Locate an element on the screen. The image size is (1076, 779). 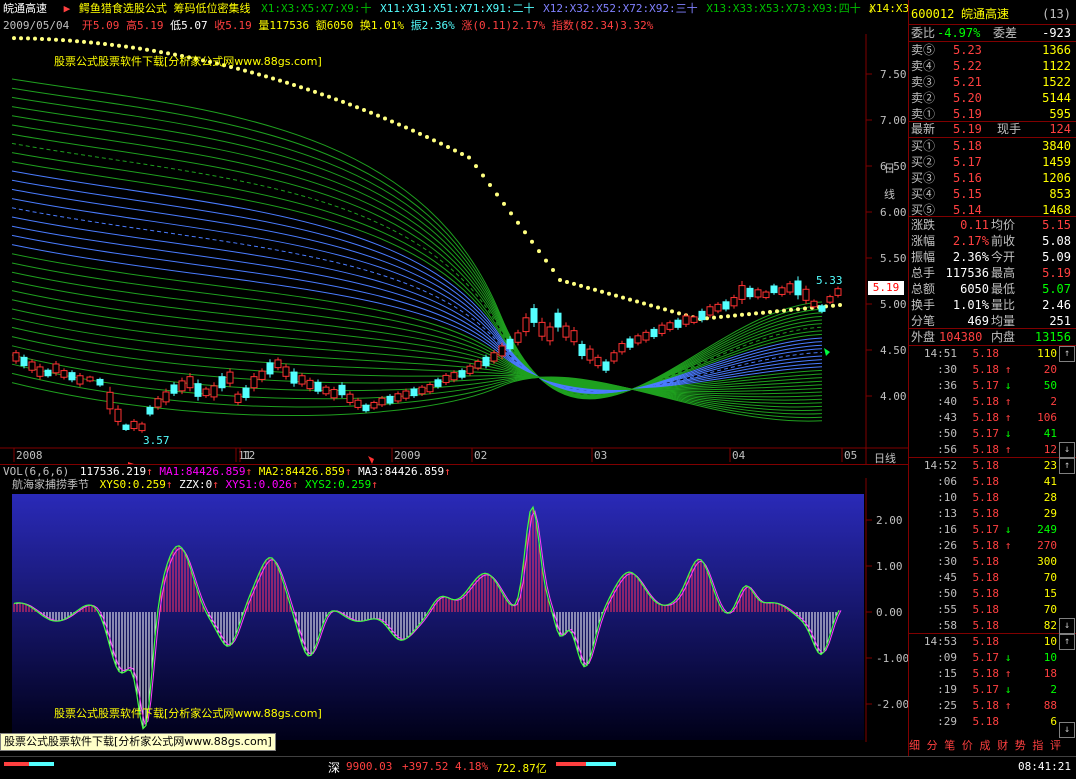
tick-row: :25 5.18 ↑ 88 is located at coordinates (984, 706).